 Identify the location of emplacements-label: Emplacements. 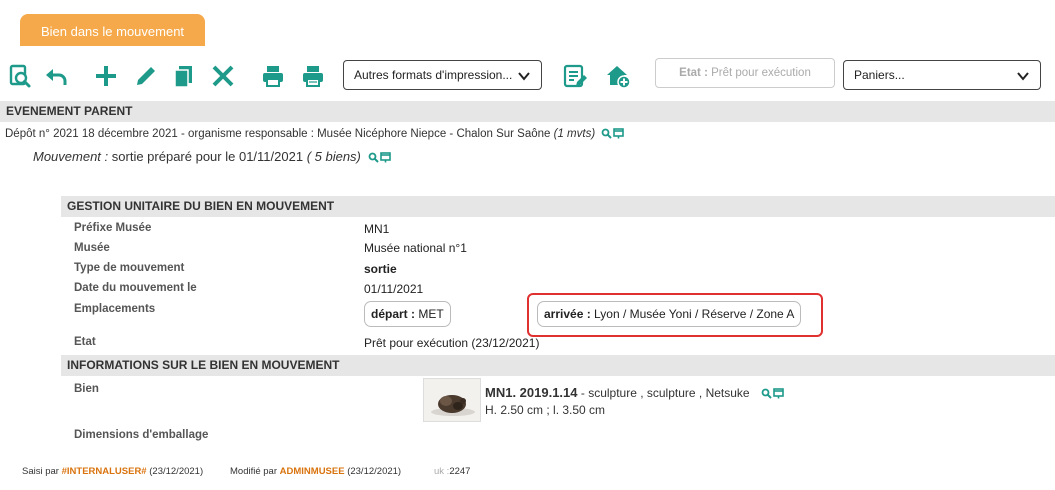
(115, 309).